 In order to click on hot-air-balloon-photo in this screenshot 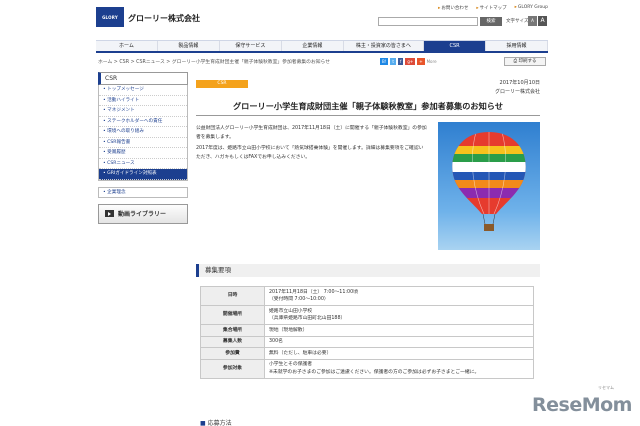, I will do `click(489, 186)`.